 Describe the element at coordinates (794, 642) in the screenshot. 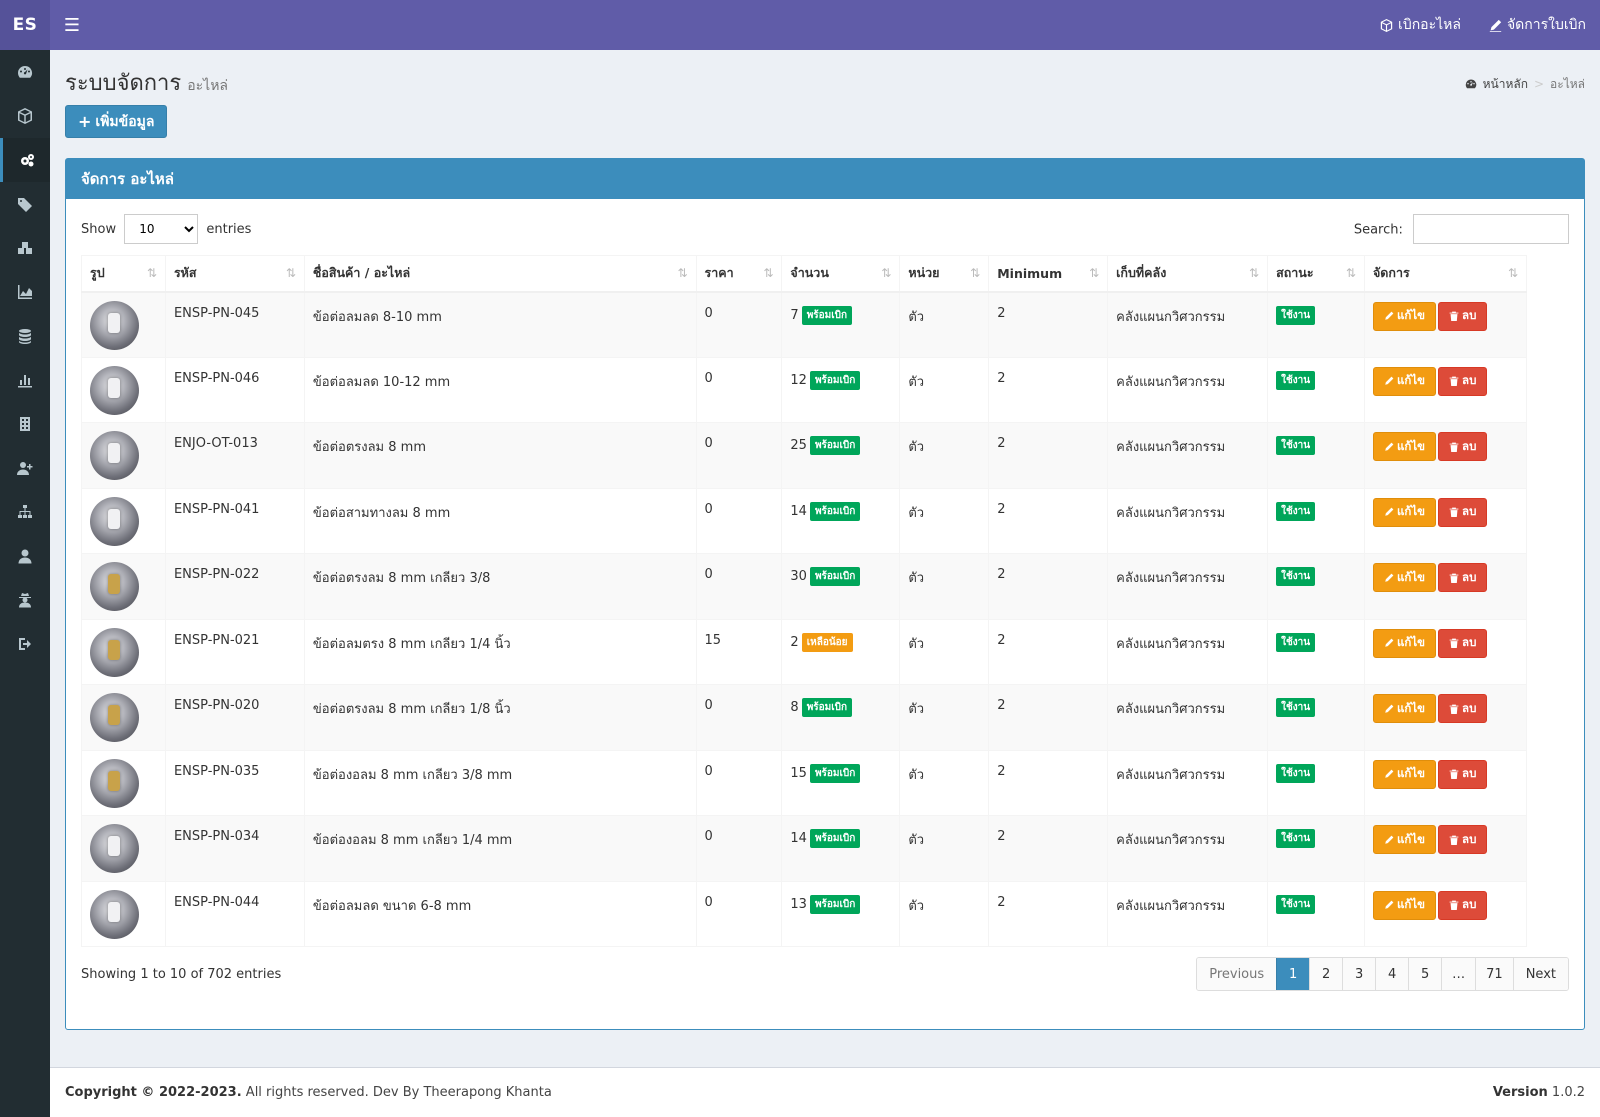

I see `qty-value: 2` at that location.